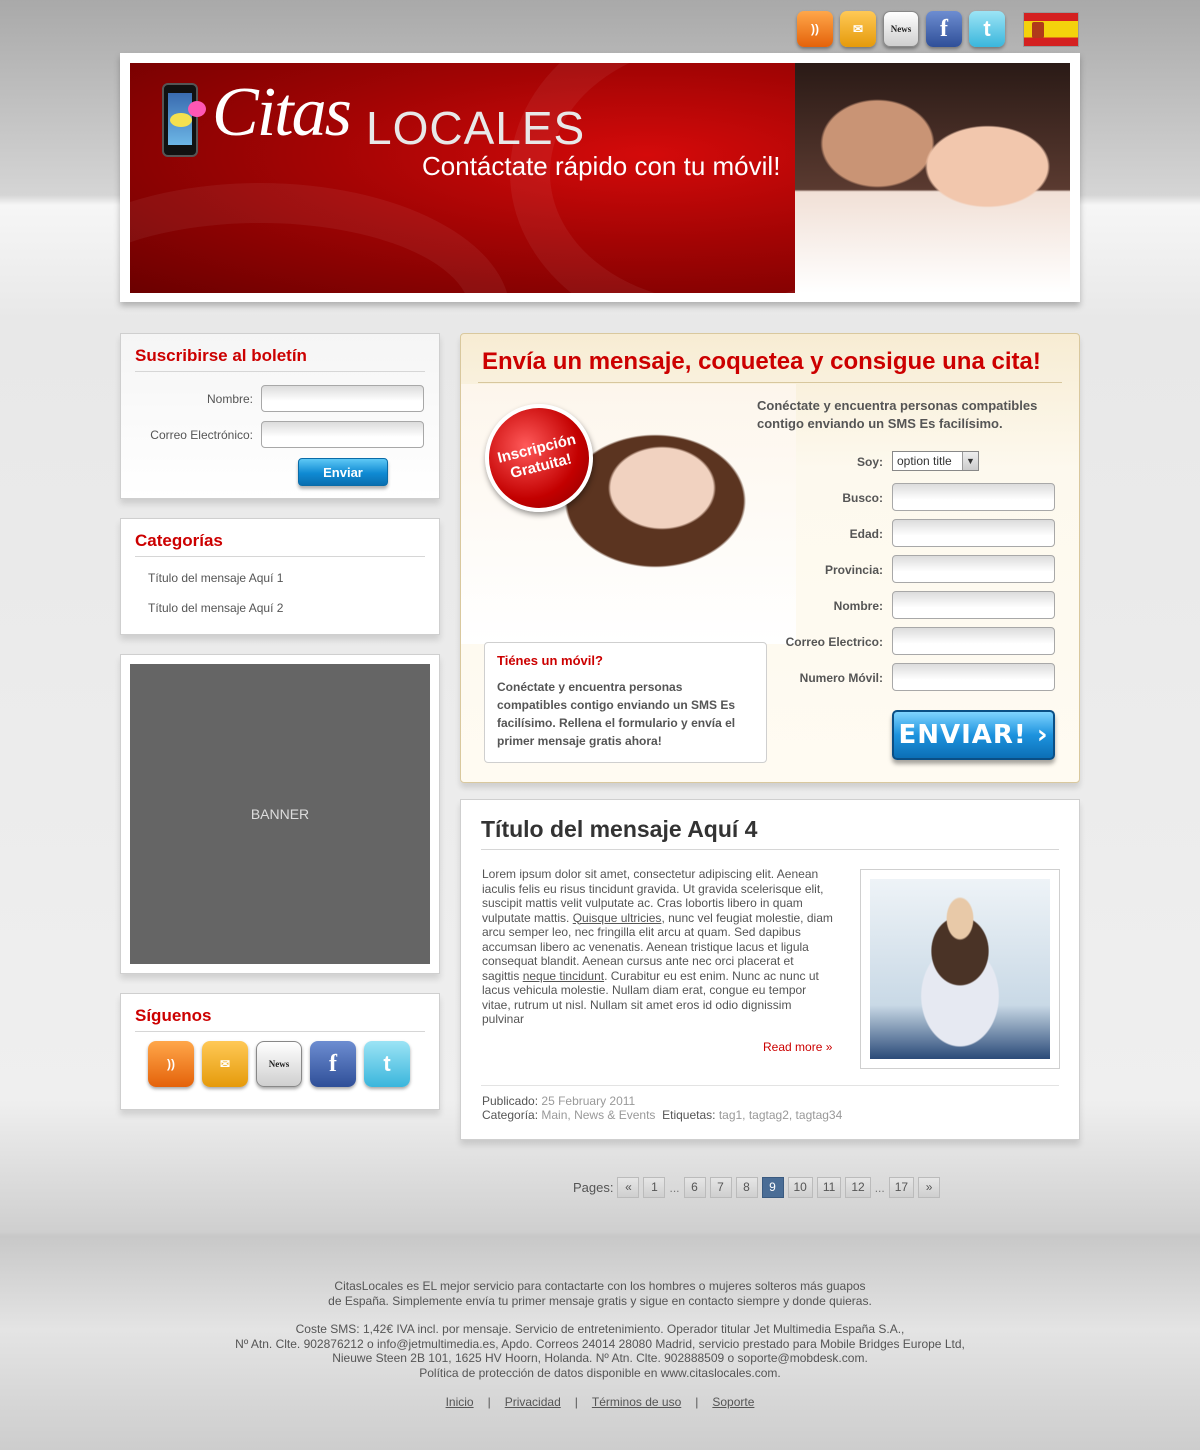 Image resolution: width=1200 pixels, height=1450 pixels. I want to click on pagination-items: 1... 6 7 8 9 10 11 12... 17, so click(779, 1187).